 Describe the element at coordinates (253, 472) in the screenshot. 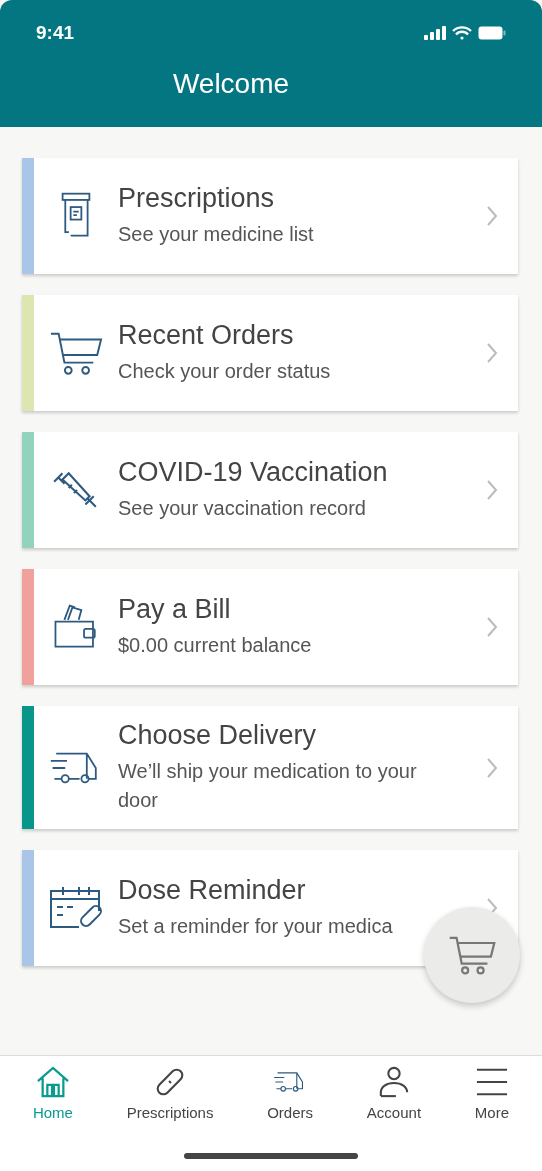

I see `card-title: COVID-19 Vaccination` at that location.